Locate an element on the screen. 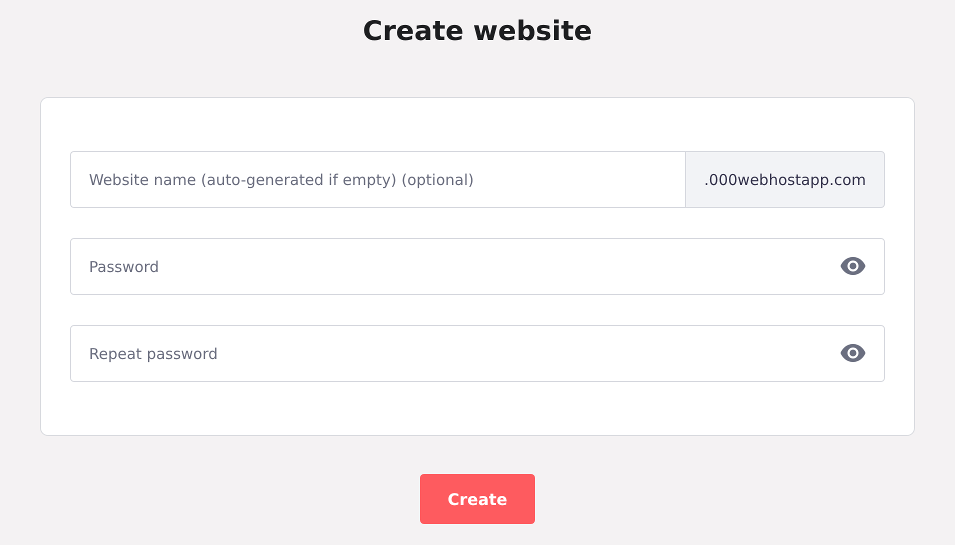 The image size is (955, 545). page-title: Create website is located at coordinates (478, 32).